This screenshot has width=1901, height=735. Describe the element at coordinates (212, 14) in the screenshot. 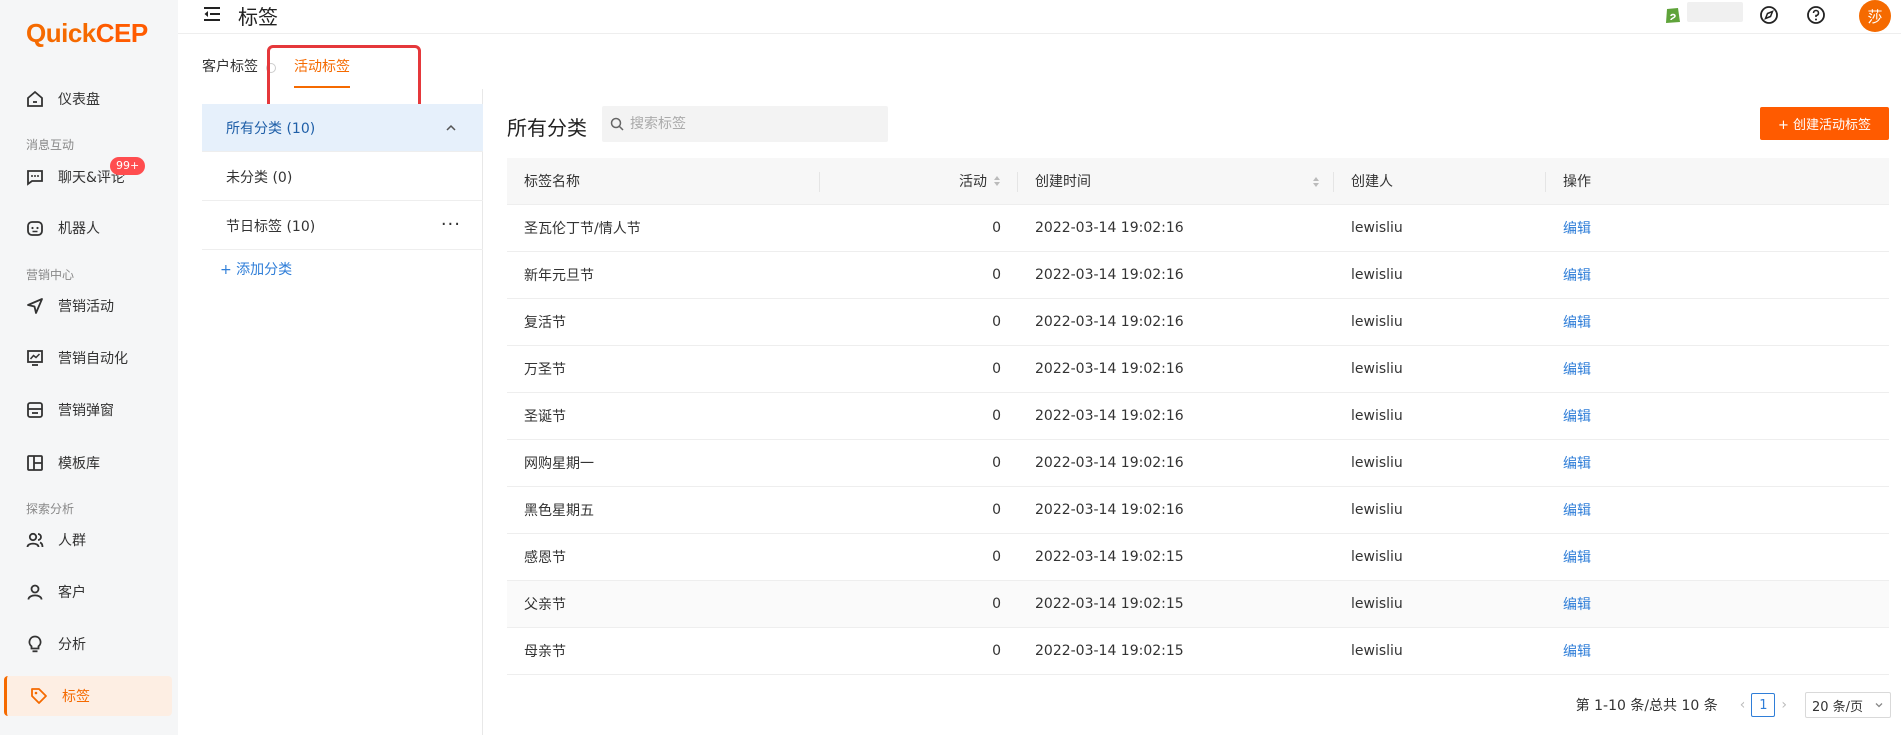

I see `menu-collapse-icon` at that location.